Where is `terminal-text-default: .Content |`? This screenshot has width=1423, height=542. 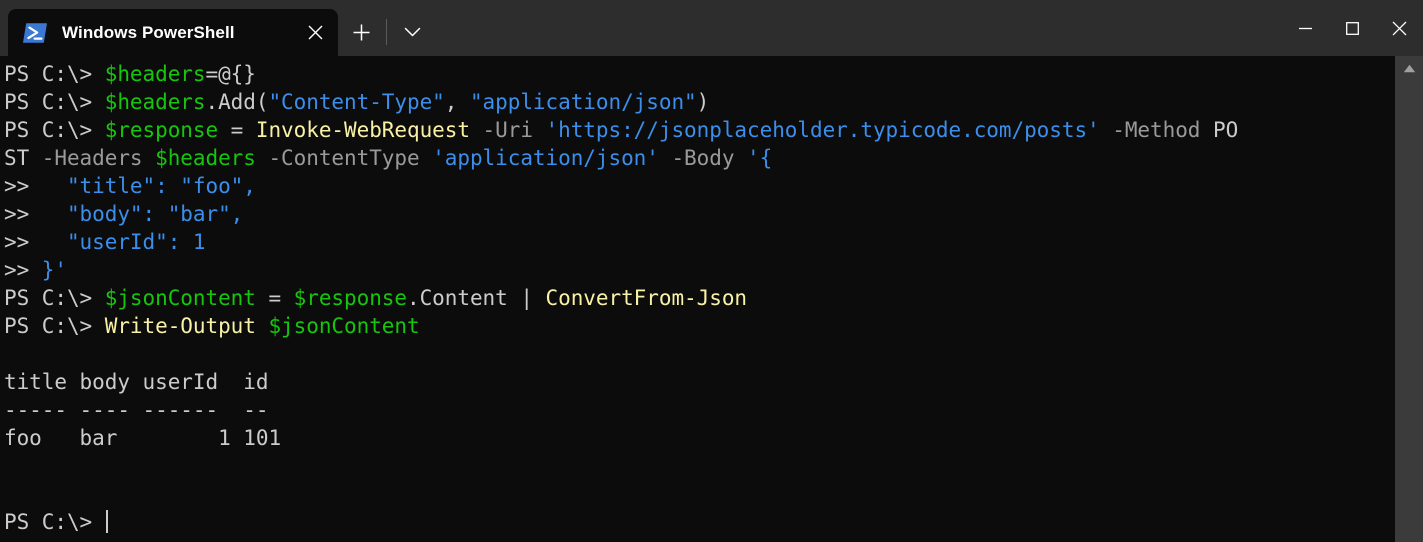
terminal-text-default: .Content | is located at coordinates (476, 298).